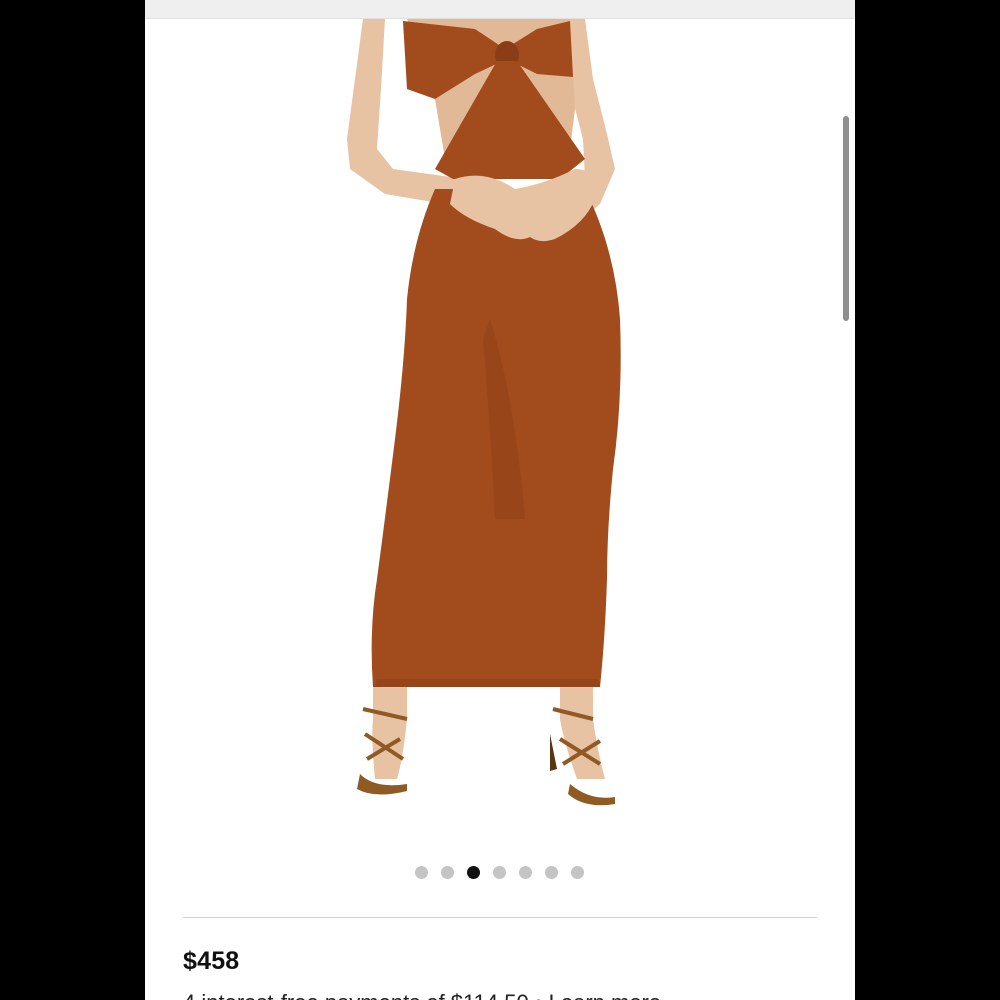  What do you see at coordinates (473, 872) in the screenshot?
I see `gallery-dot-active` at bounding box center [473, 872].